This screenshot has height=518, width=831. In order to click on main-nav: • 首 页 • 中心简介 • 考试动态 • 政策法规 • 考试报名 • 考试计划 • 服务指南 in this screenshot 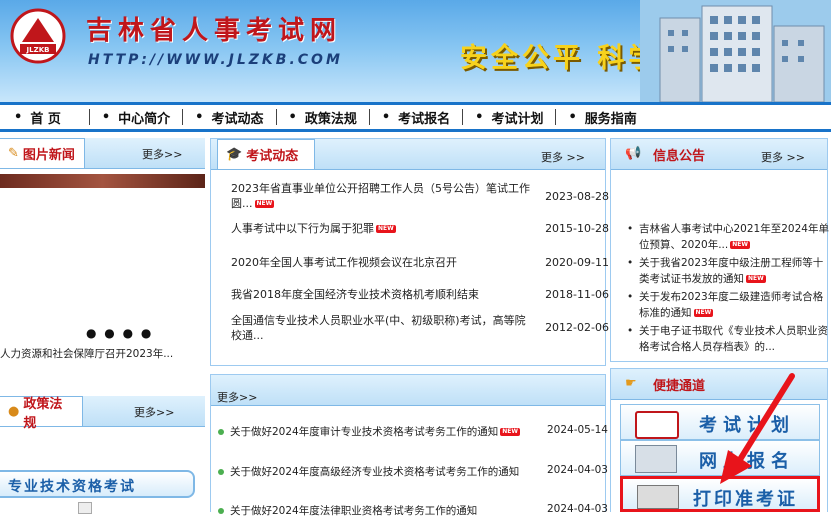, I will do `click(415, 117)`.